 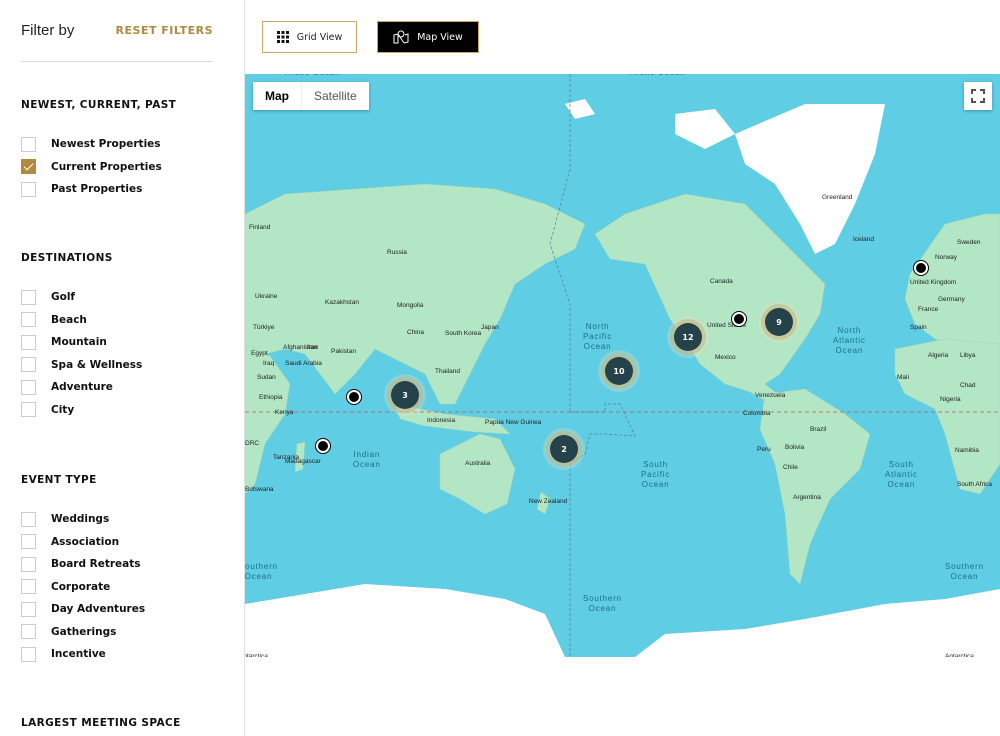 I want to click on map-place-label: Colombia, so click(x=757, y=413).